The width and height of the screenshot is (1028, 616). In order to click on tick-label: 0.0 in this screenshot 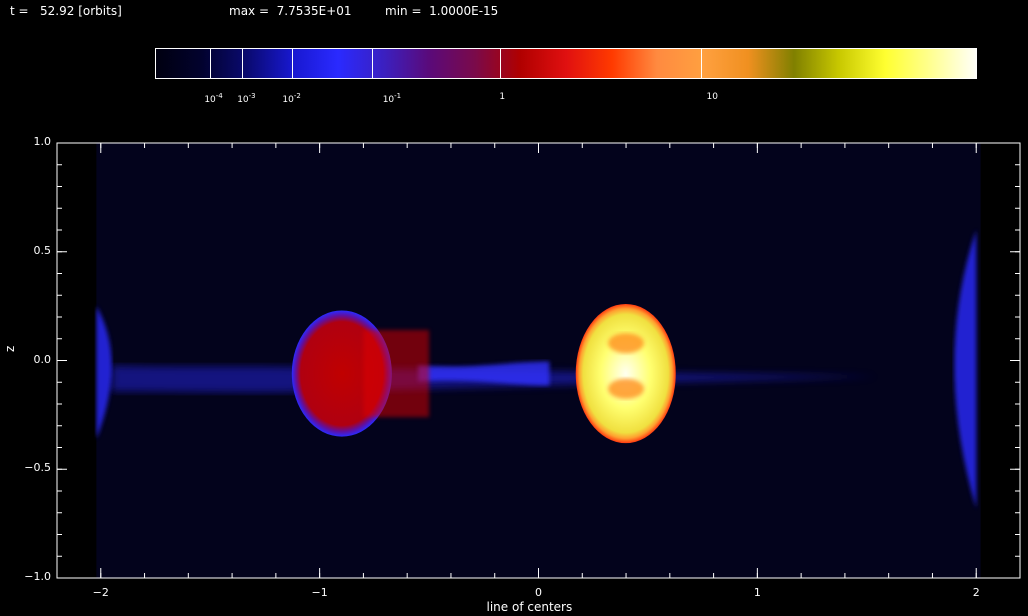, I will do `click(42, 359)`.